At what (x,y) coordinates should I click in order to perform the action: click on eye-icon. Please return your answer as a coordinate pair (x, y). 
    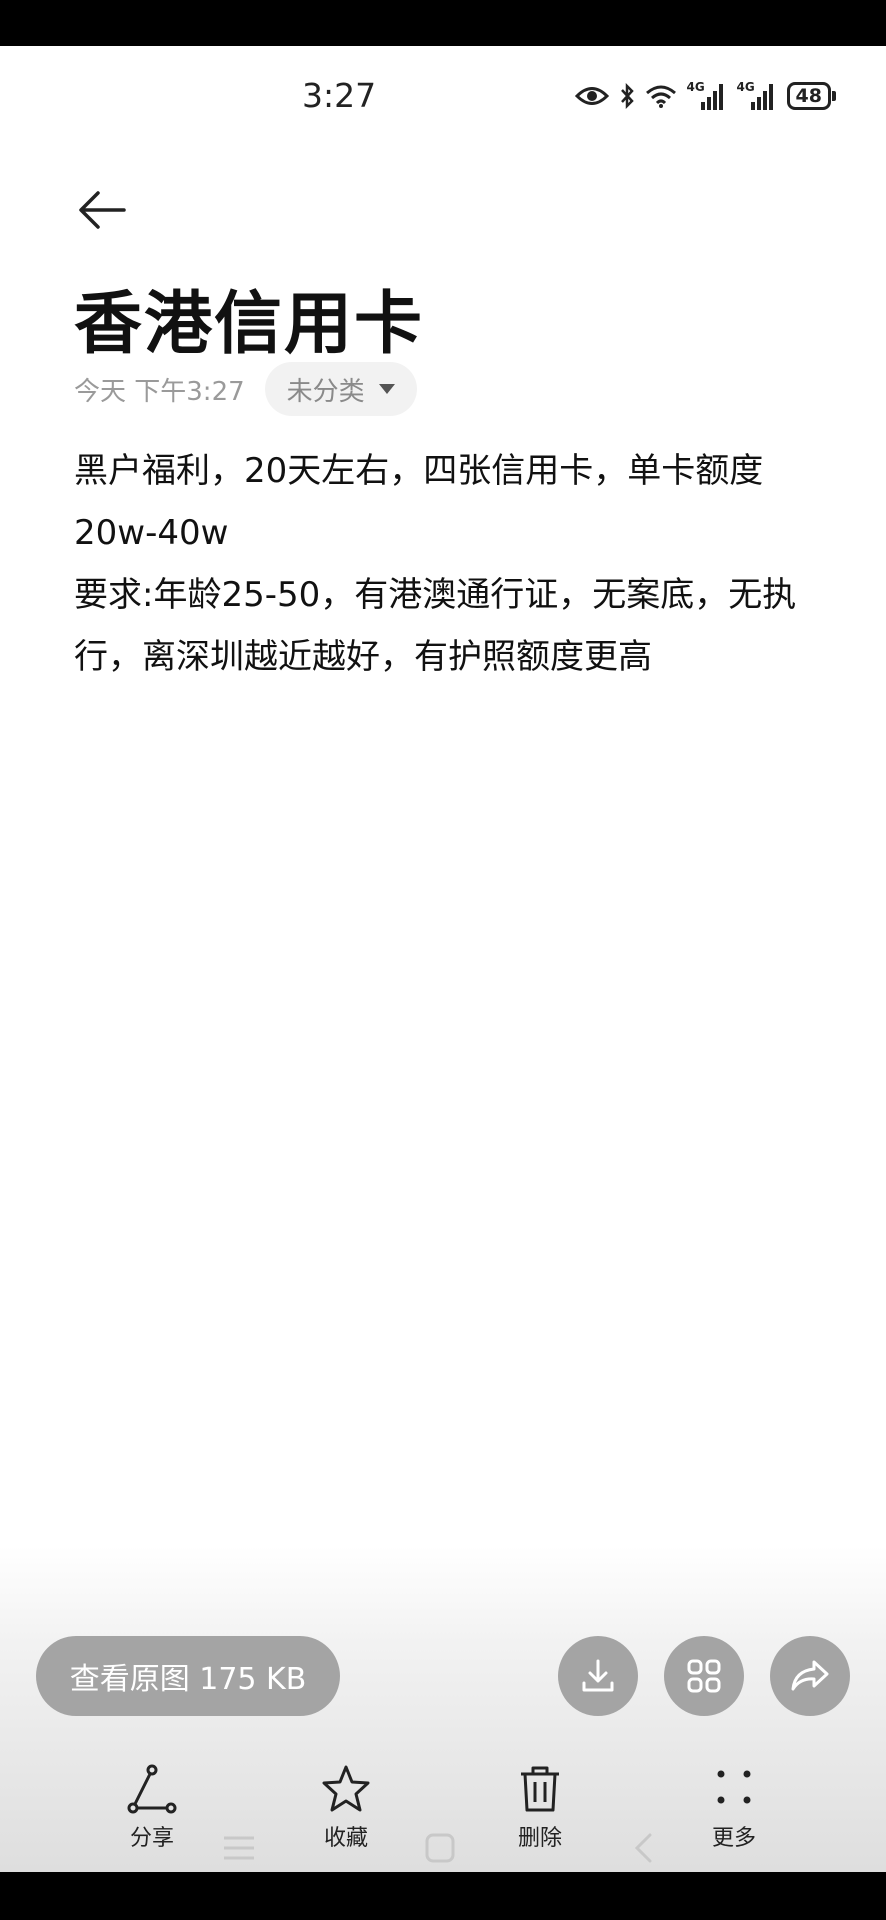
    Looking at the image, I should click on (591, 96).